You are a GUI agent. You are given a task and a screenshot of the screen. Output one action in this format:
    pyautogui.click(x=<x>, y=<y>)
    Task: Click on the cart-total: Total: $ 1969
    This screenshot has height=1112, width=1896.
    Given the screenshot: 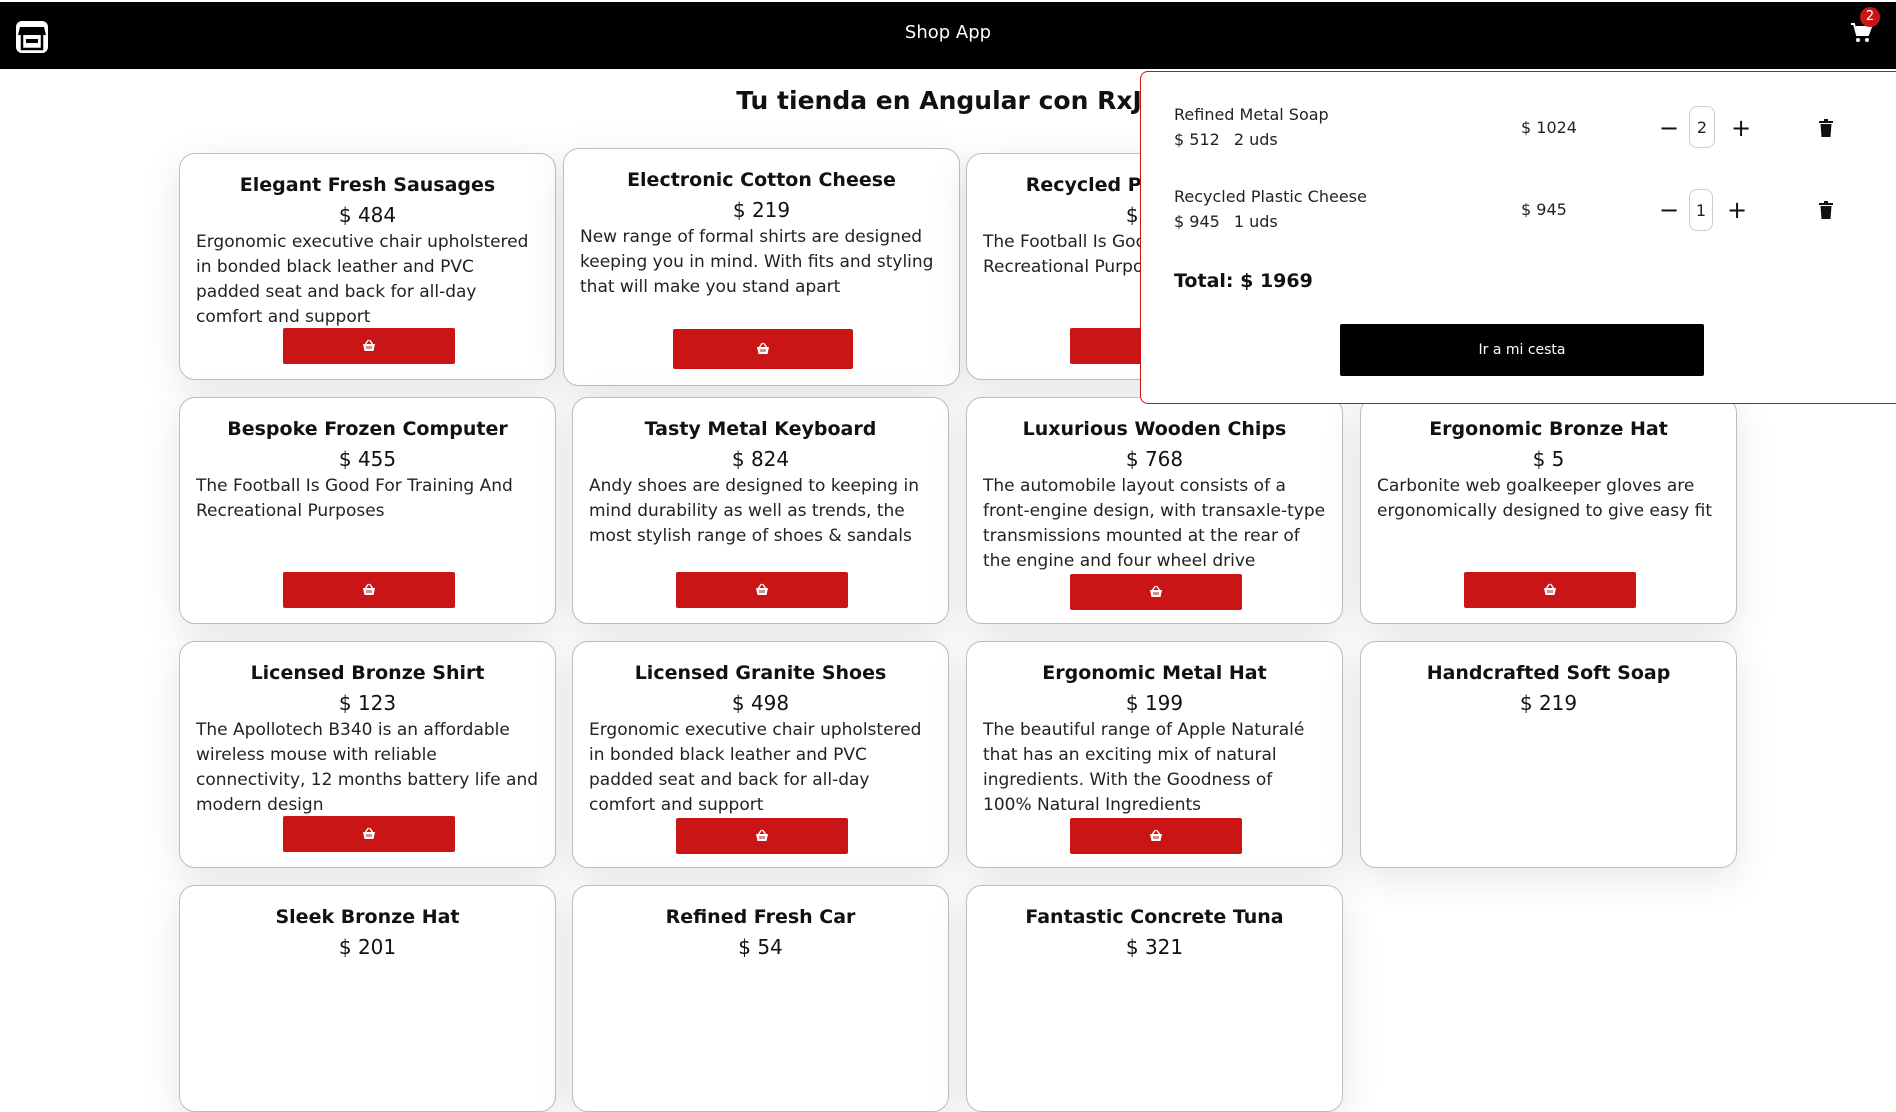 What is the action you would take?
    pyautogui.click(x=1243, y=281)
    